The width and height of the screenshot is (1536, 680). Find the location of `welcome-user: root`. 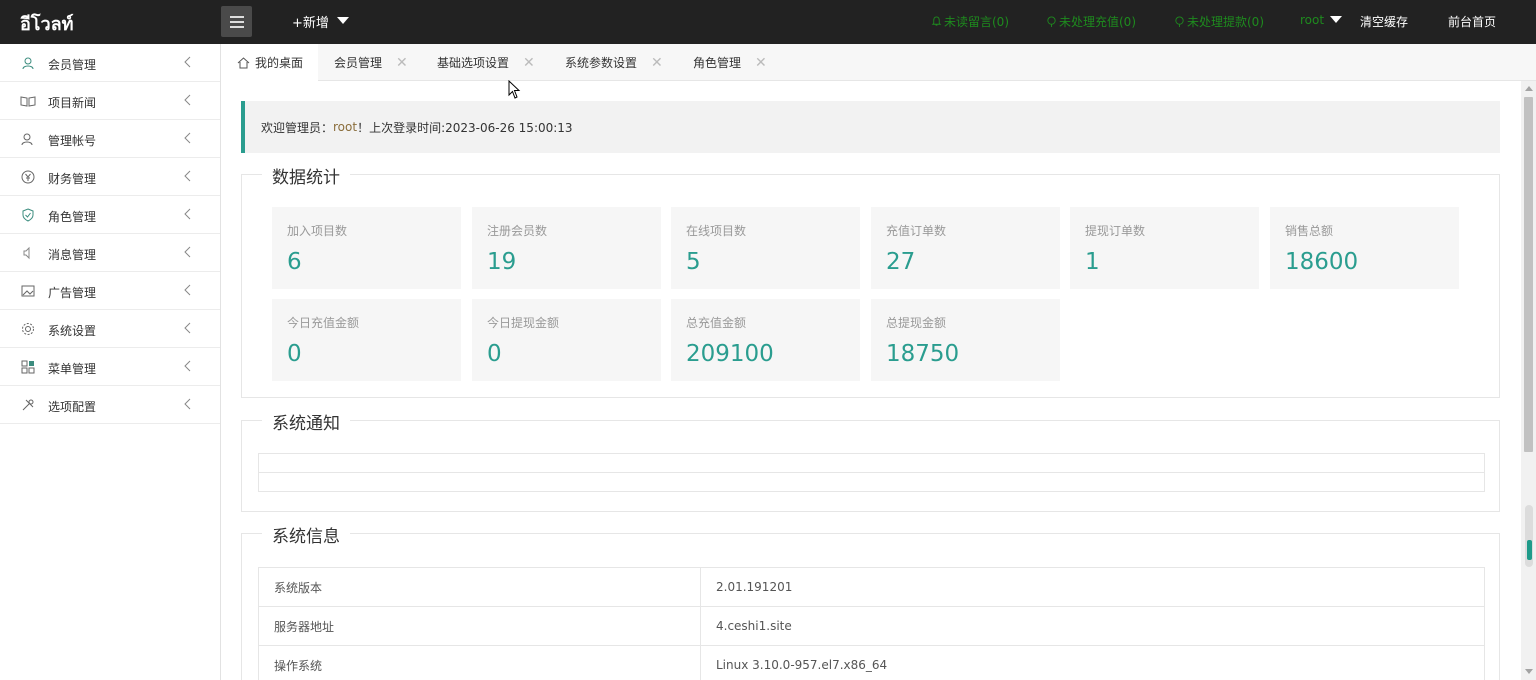

welcome-user: root is located at coordinates (345, 127).